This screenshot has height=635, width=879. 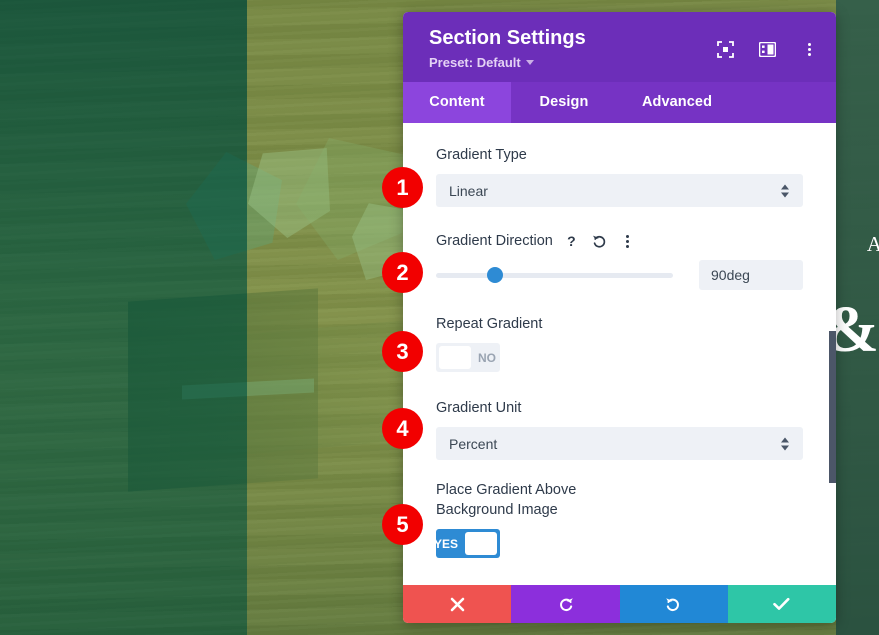 What do you see at coordinates (619, 443) in the screenshot?
I see `gradient-unit-select: Percent` at bounding box center [619, 443].